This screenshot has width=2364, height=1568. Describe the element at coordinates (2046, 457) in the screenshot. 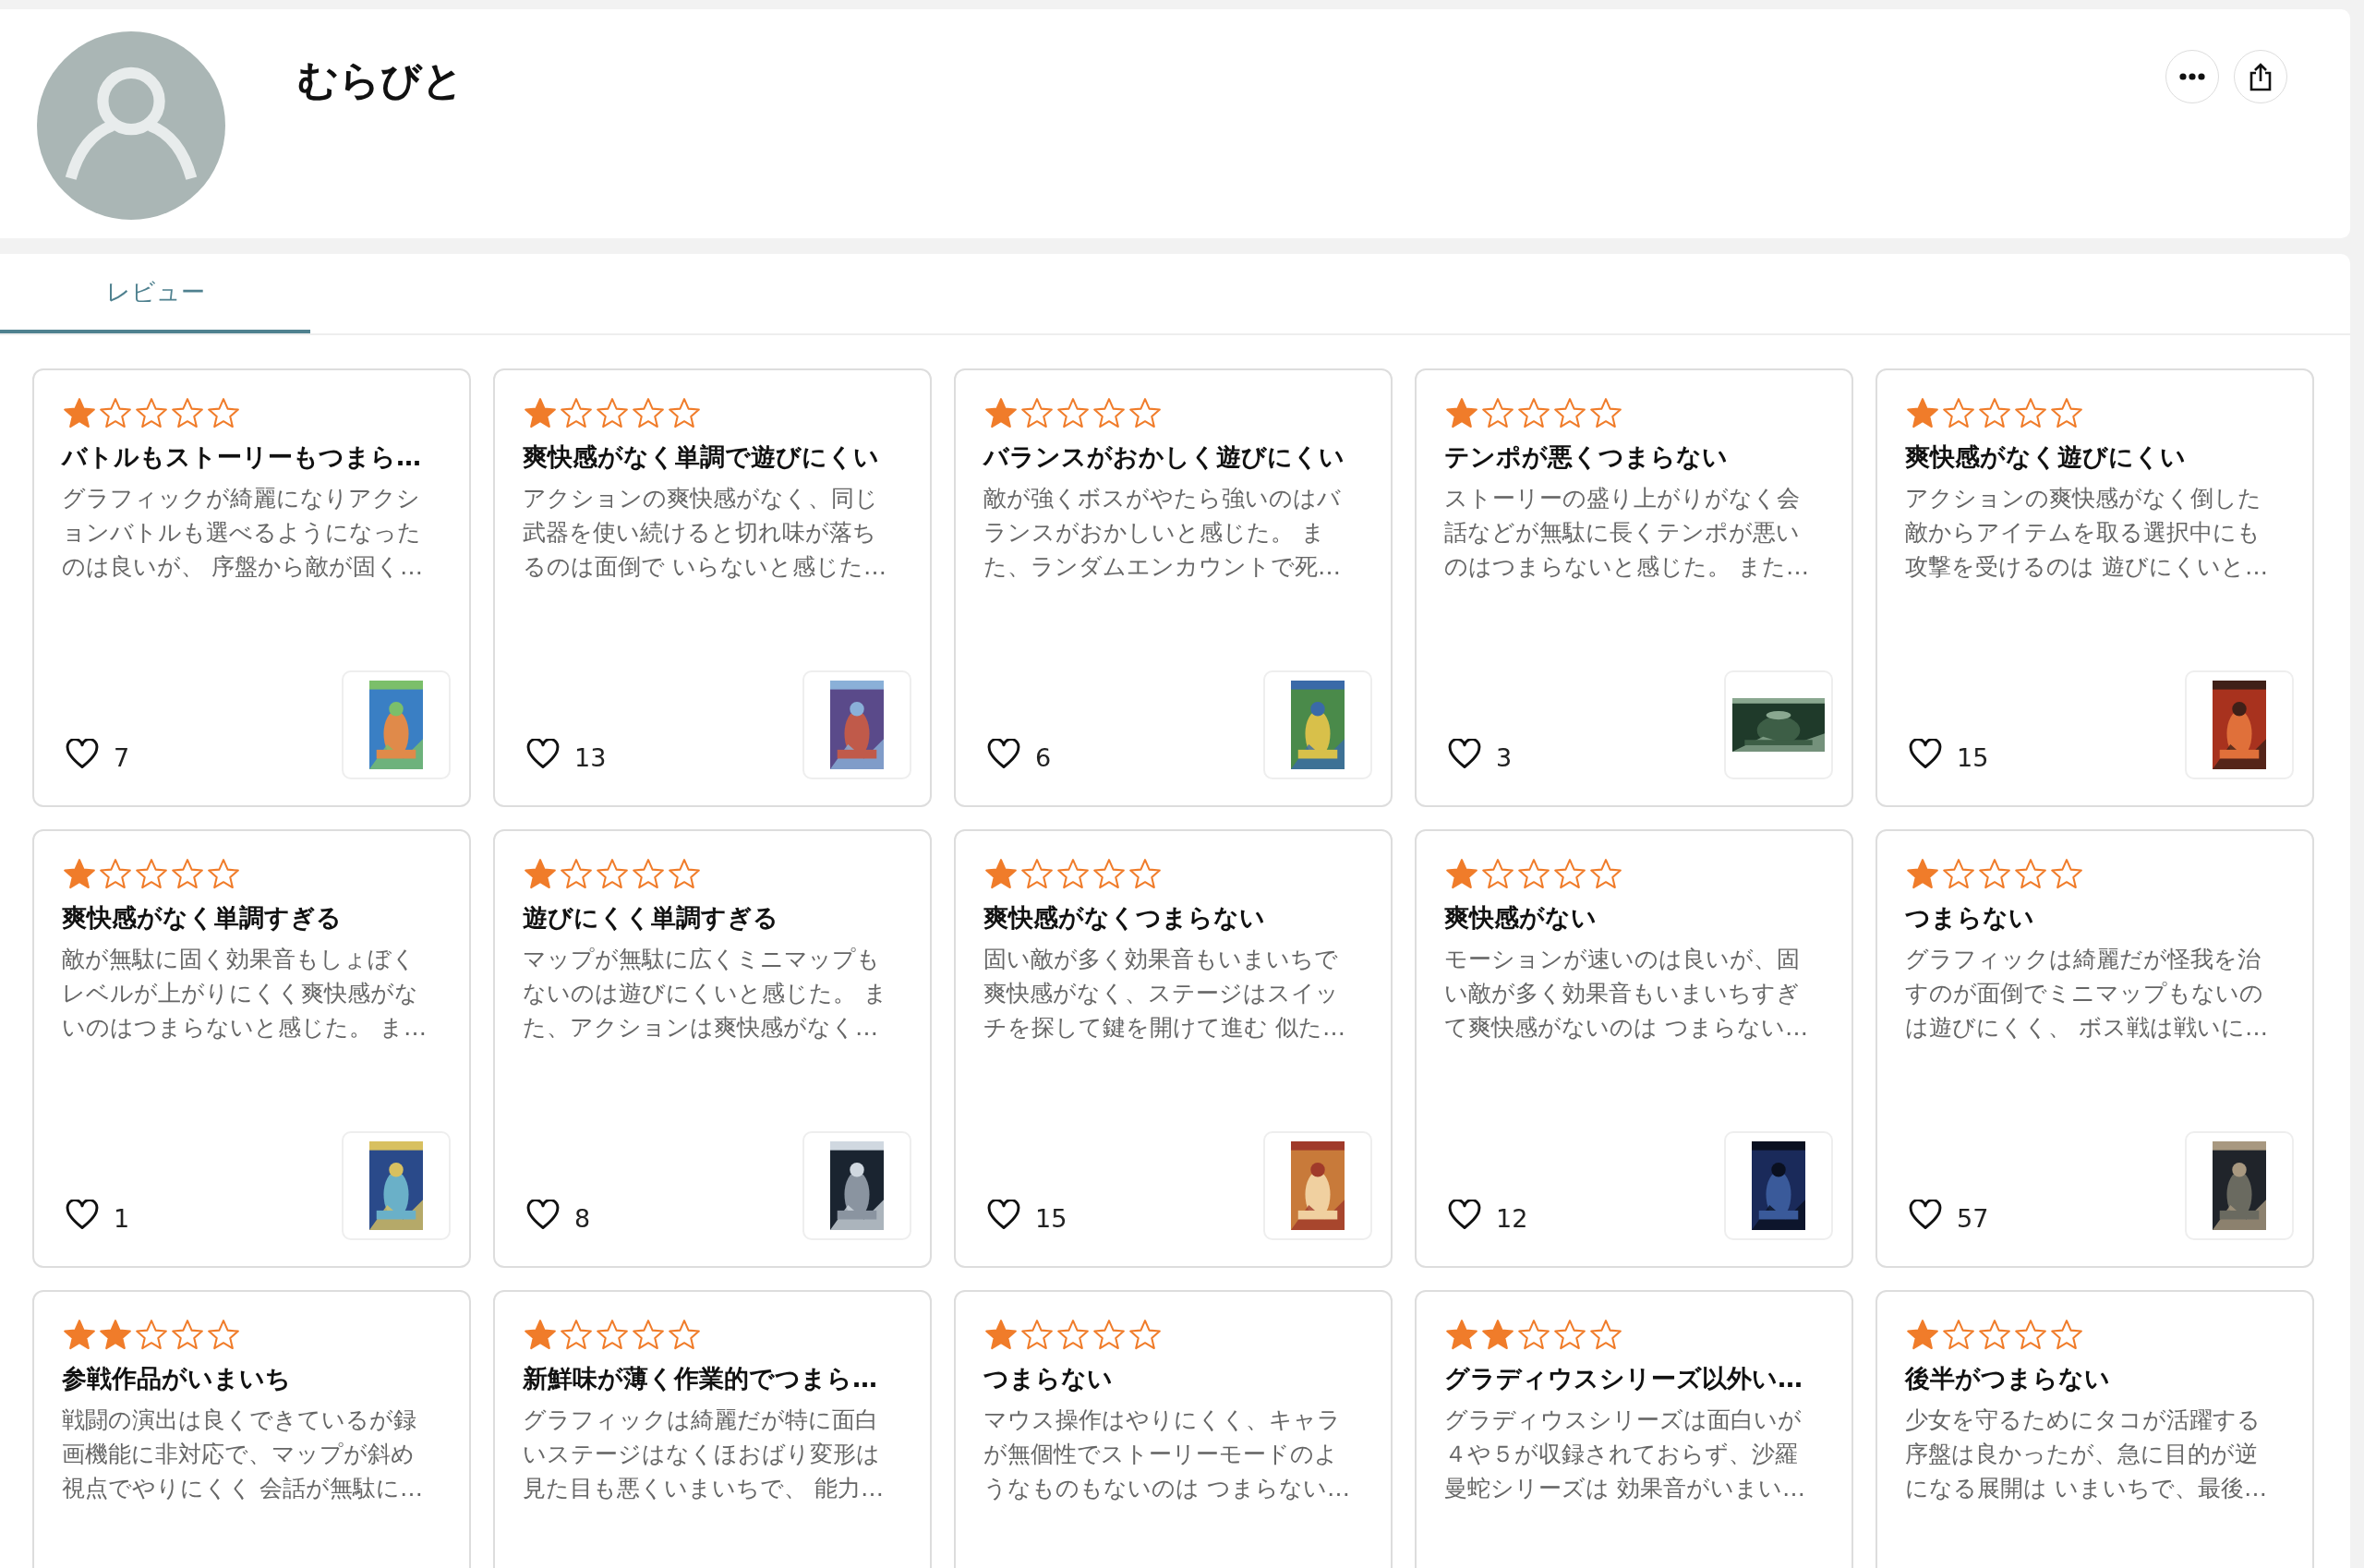

I see `review-title: 爽快感がなく遊びにくい` at that location.